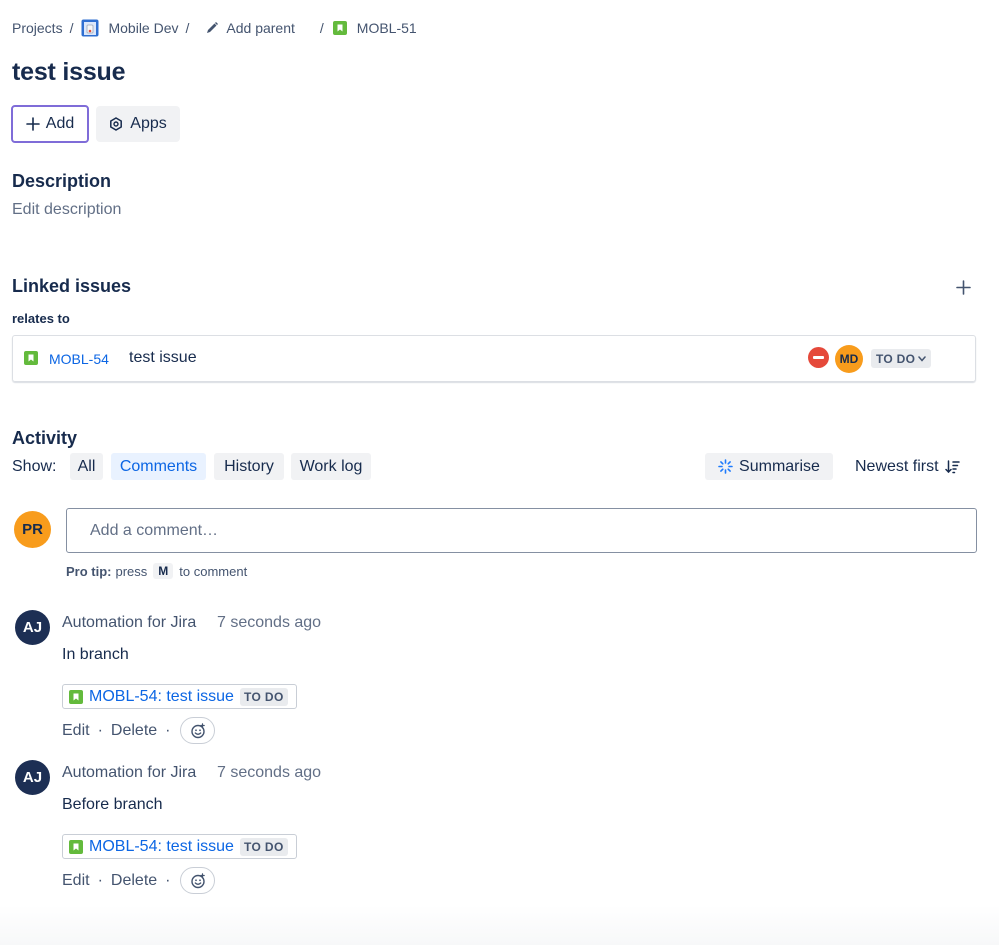 This screenshot has height=945, width=999. I want to click on add-parent-button: Add parent, so click(250, 28).